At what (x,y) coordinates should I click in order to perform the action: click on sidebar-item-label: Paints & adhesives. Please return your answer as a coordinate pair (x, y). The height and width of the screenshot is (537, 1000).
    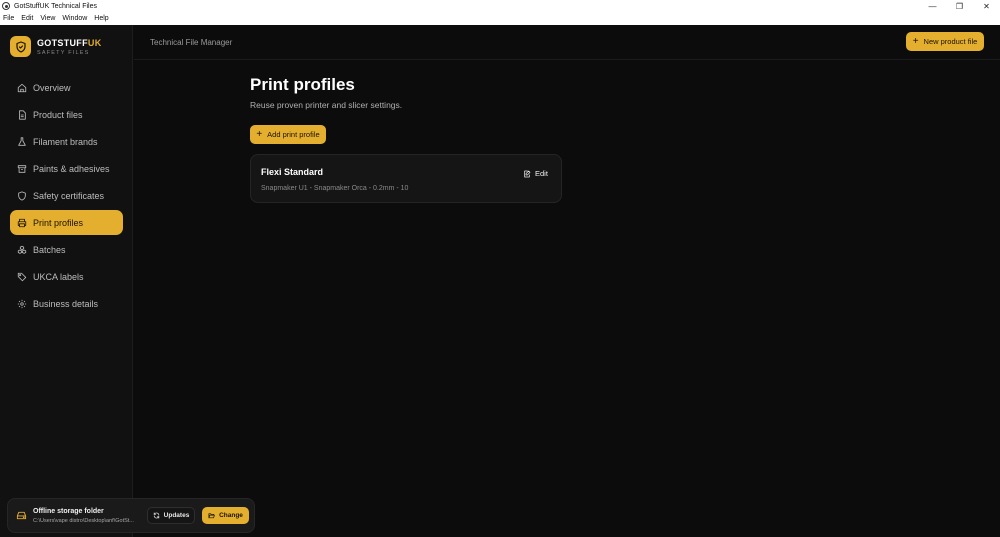
    Looking at the image, I should click on (71, 168).